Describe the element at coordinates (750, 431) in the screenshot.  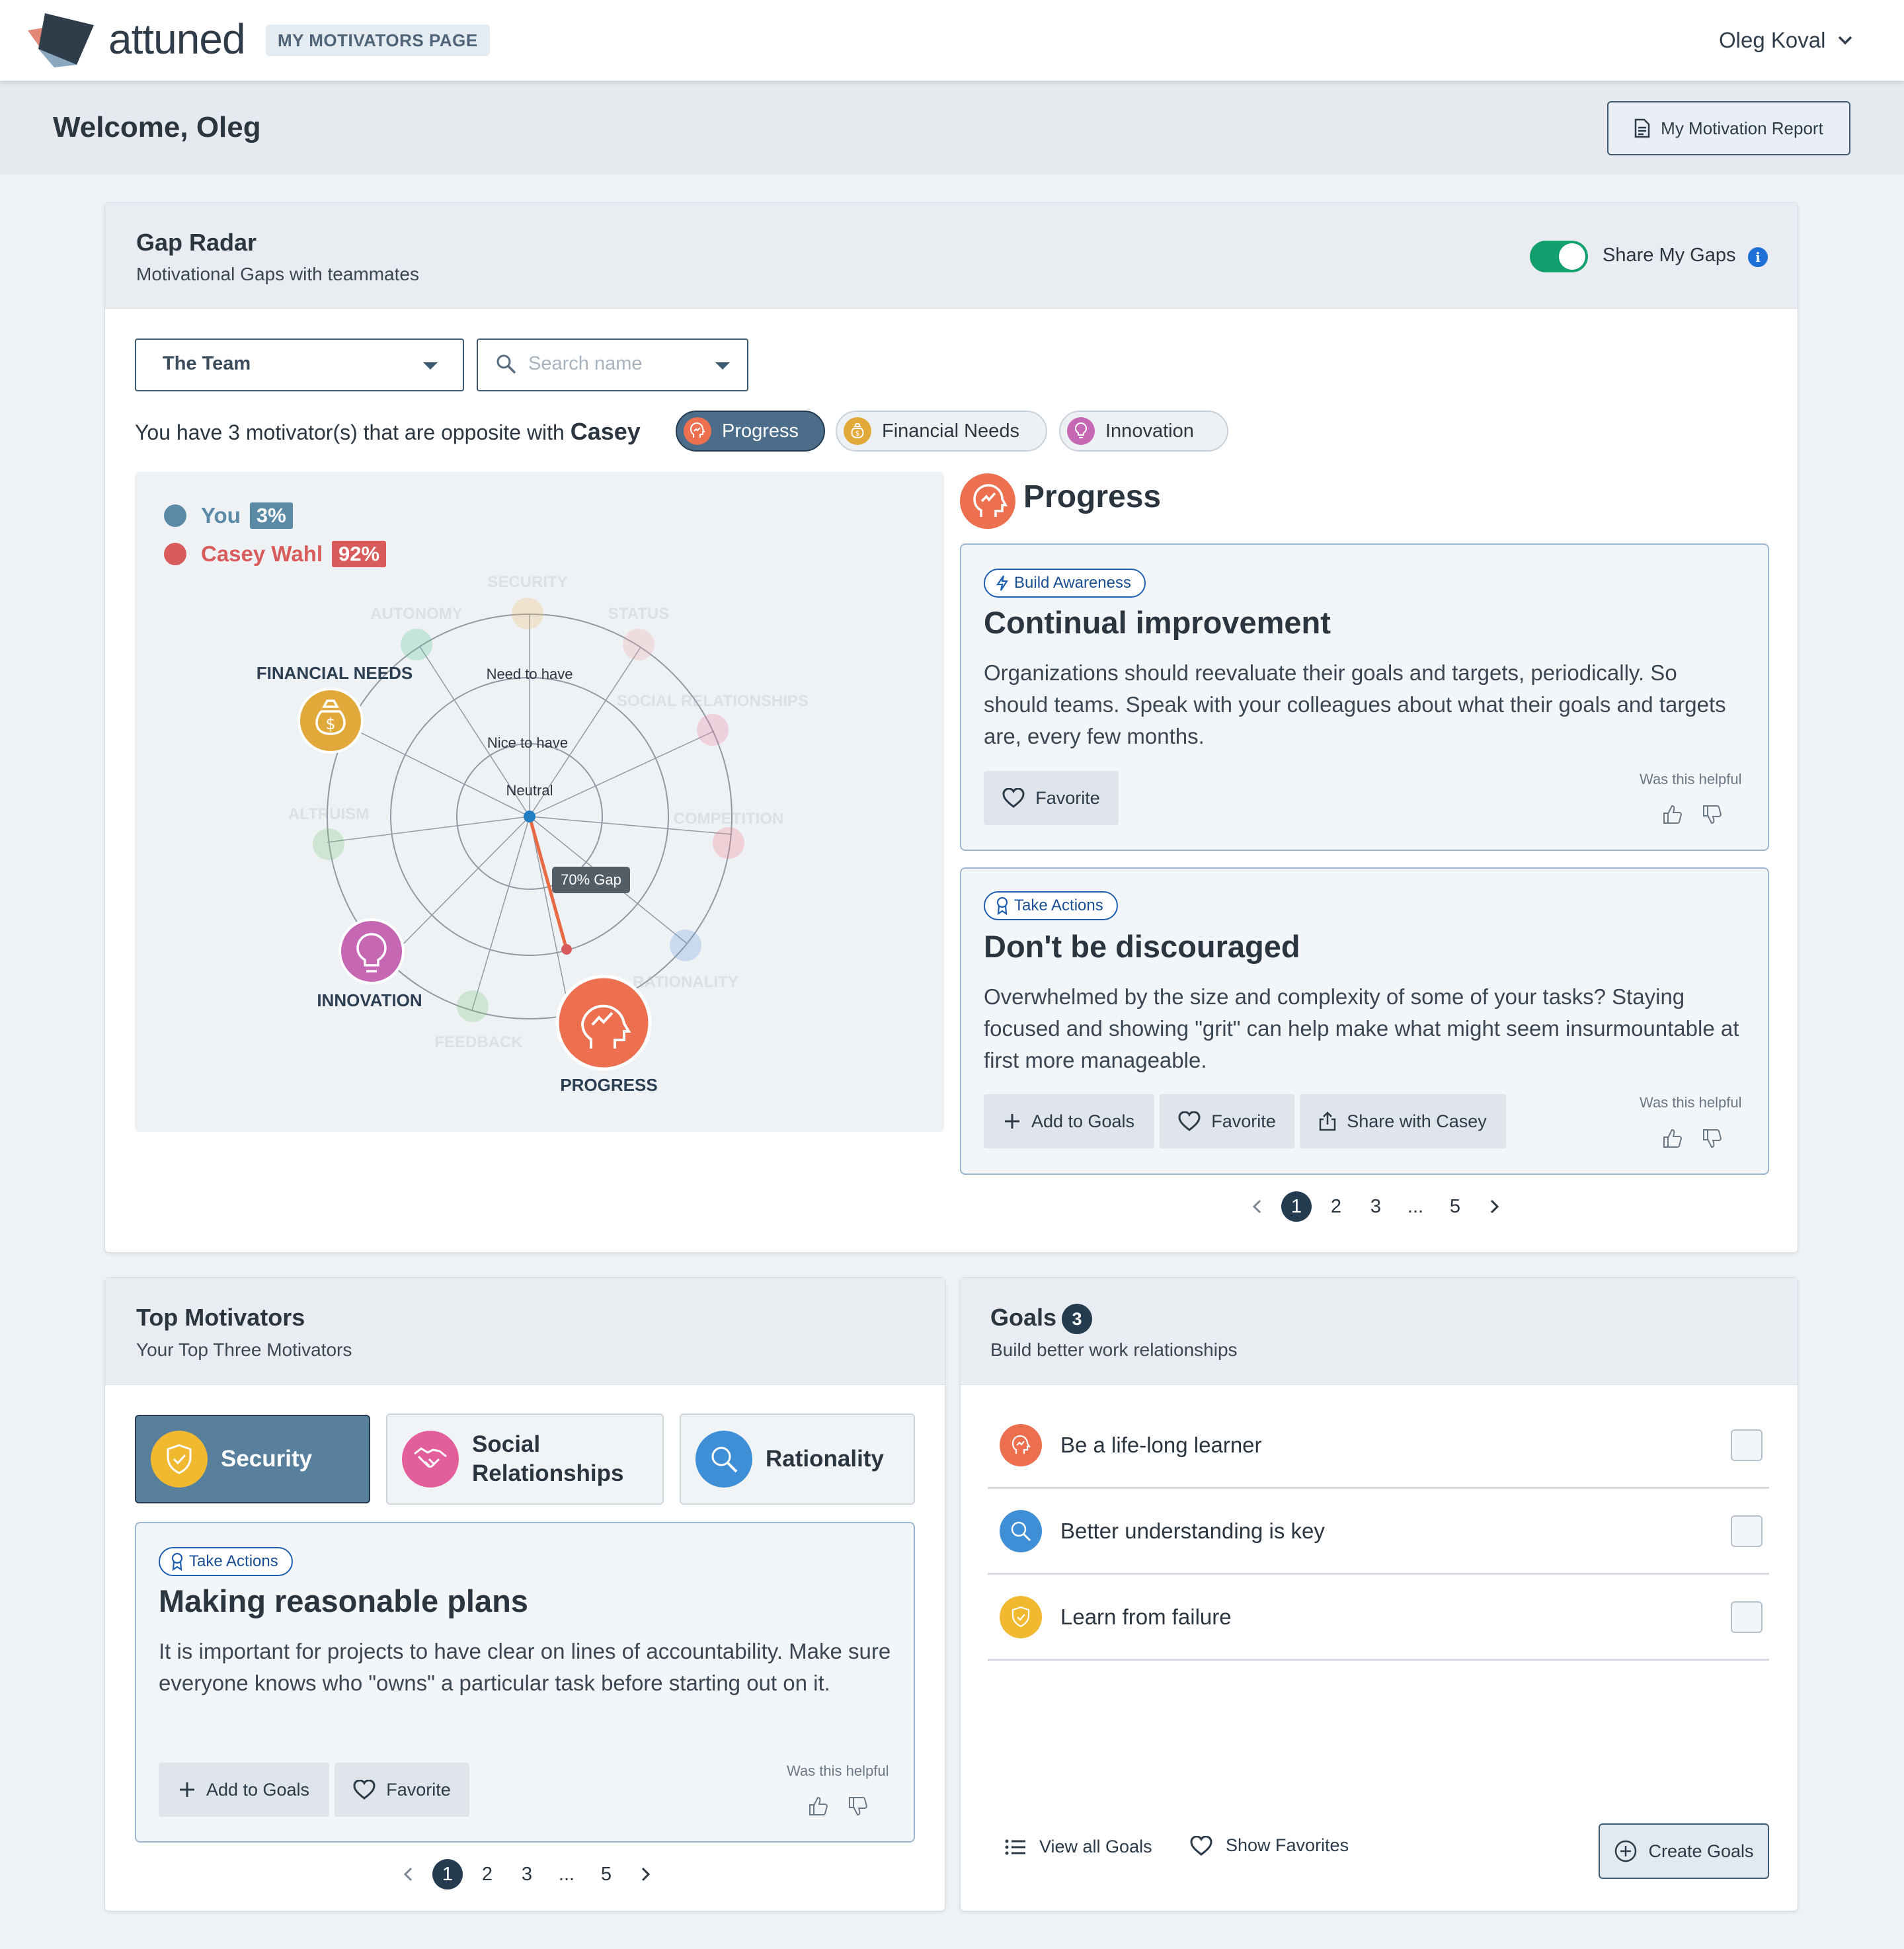
I see `chip-progress: Progress` at that location.